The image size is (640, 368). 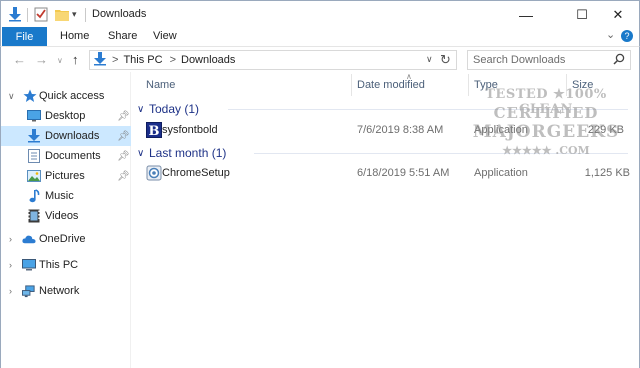 I want to click on documents-icon, so click(x=34, y=156).